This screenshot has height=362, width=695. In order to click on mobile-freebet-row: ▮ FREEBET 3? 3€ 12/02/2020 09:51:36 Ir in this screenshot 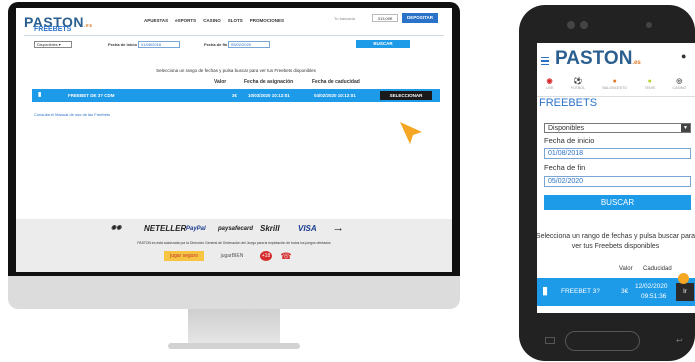, I will do `click(616, 292)`.